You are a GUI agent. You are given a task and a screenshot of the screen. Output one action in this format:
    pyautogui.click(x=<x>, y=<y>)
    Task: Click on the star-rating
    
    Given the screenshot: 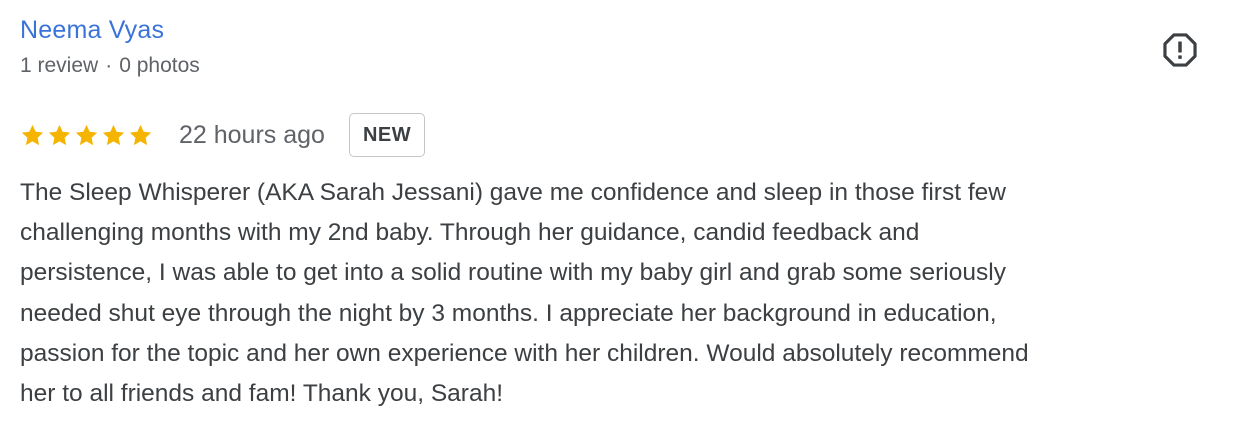 What is the action you would take?
    pyautogui.click(x=86, y=135)
    